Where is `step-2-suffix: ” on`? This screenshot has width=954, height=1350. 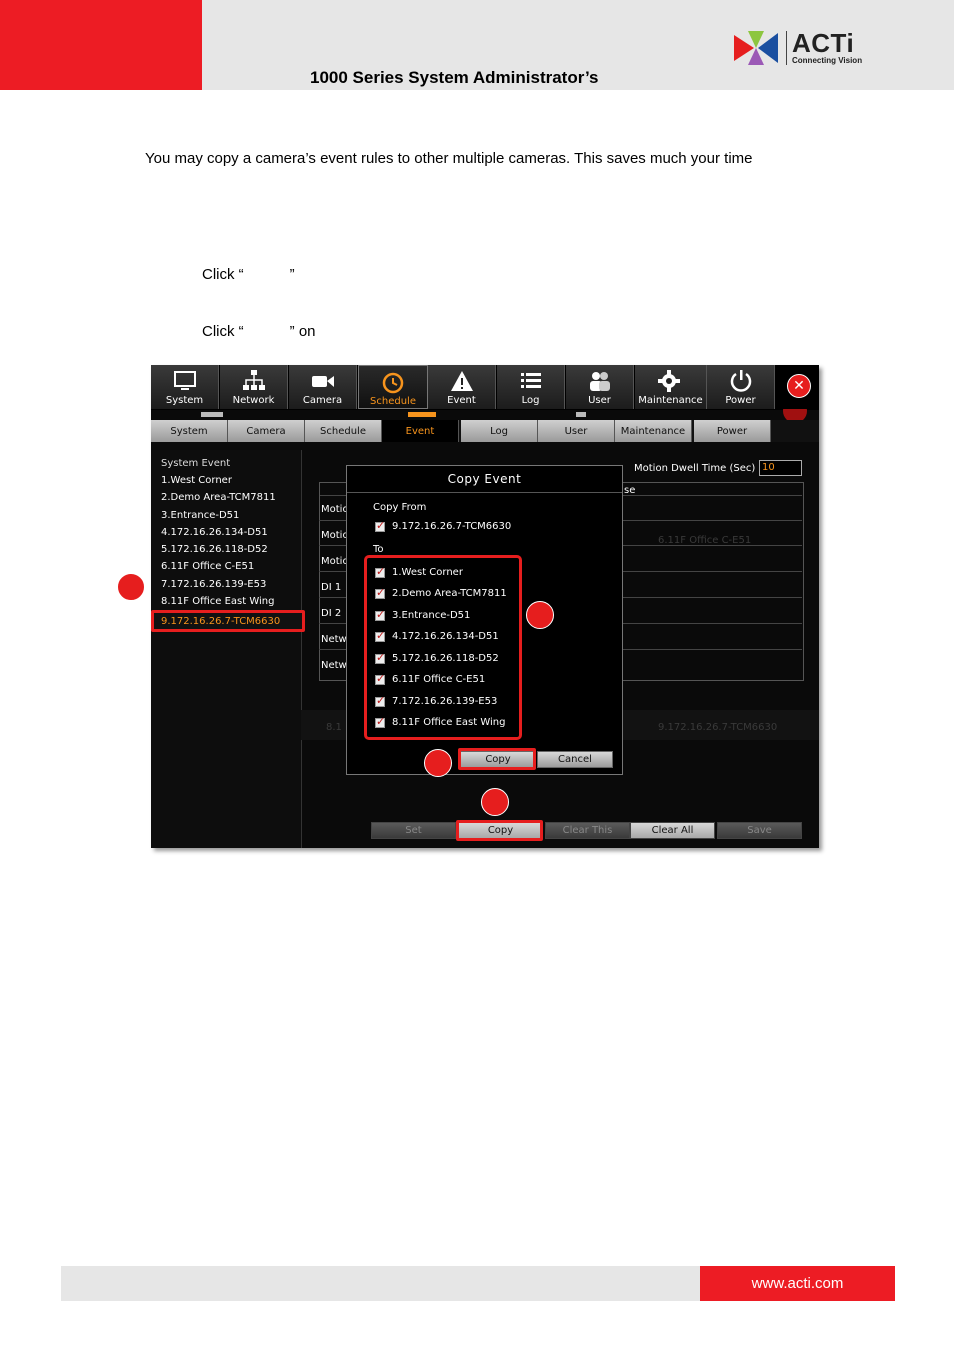 step-2-suffix: ” on is located at coordinates (302, 331).